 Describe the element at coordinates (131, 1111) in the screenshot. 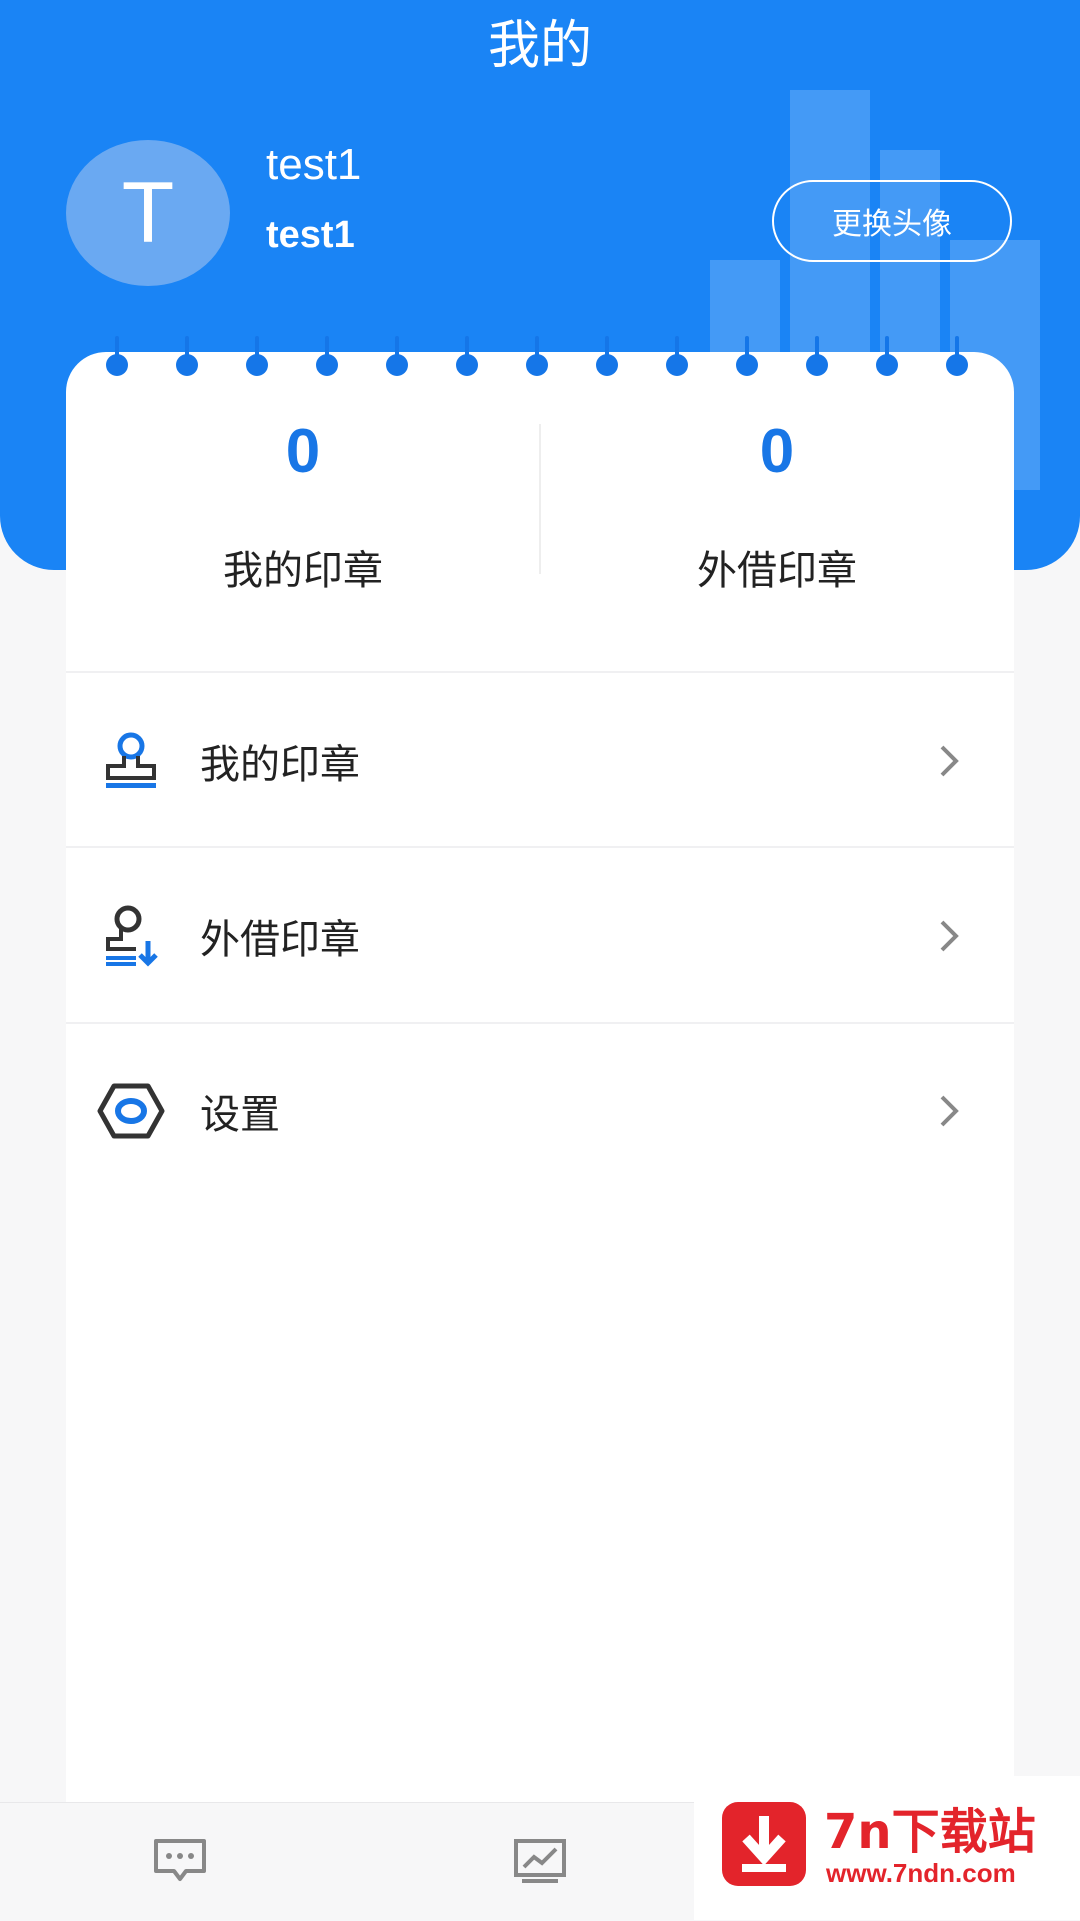

I see `settings-icon` at that location.